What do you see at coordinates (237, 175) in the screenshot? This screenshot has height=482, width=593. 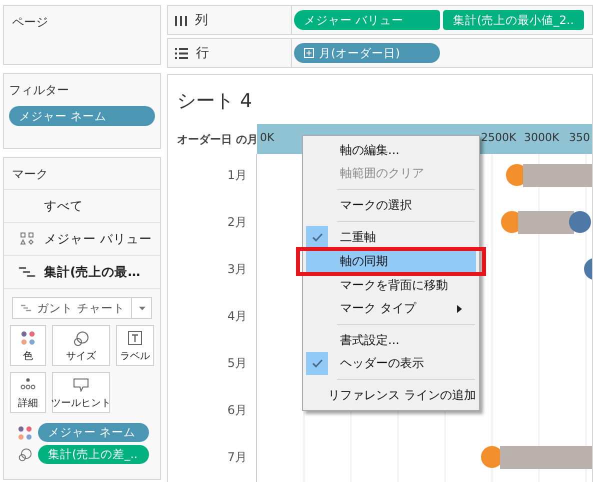 I see `row-label: 1月` at bounding box center [237, 175].